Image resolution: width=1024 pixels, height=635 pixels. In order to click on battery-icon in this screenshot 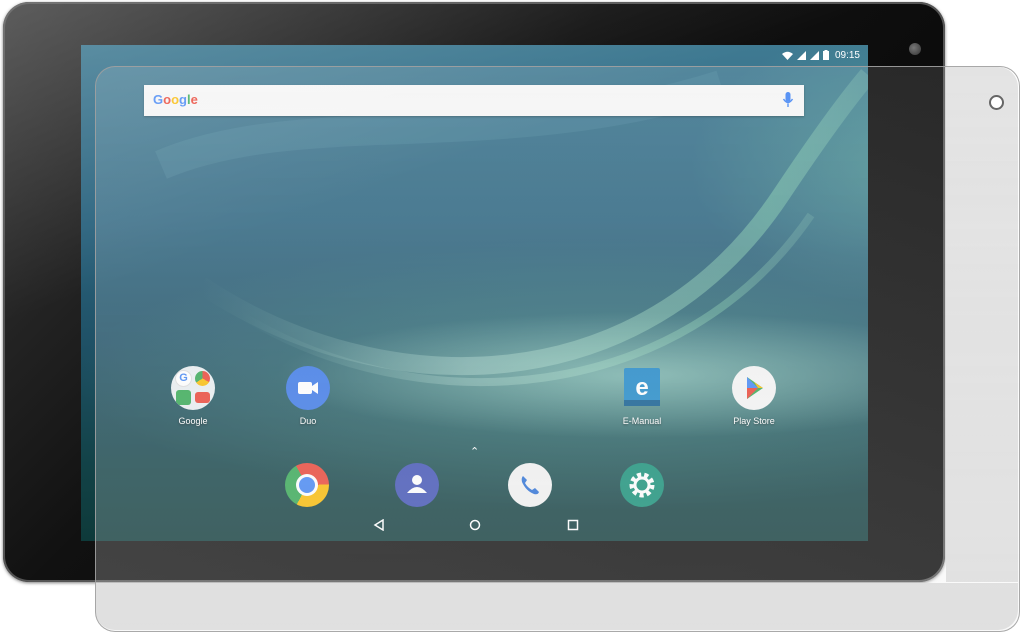, I will do `click(825, 55)`.